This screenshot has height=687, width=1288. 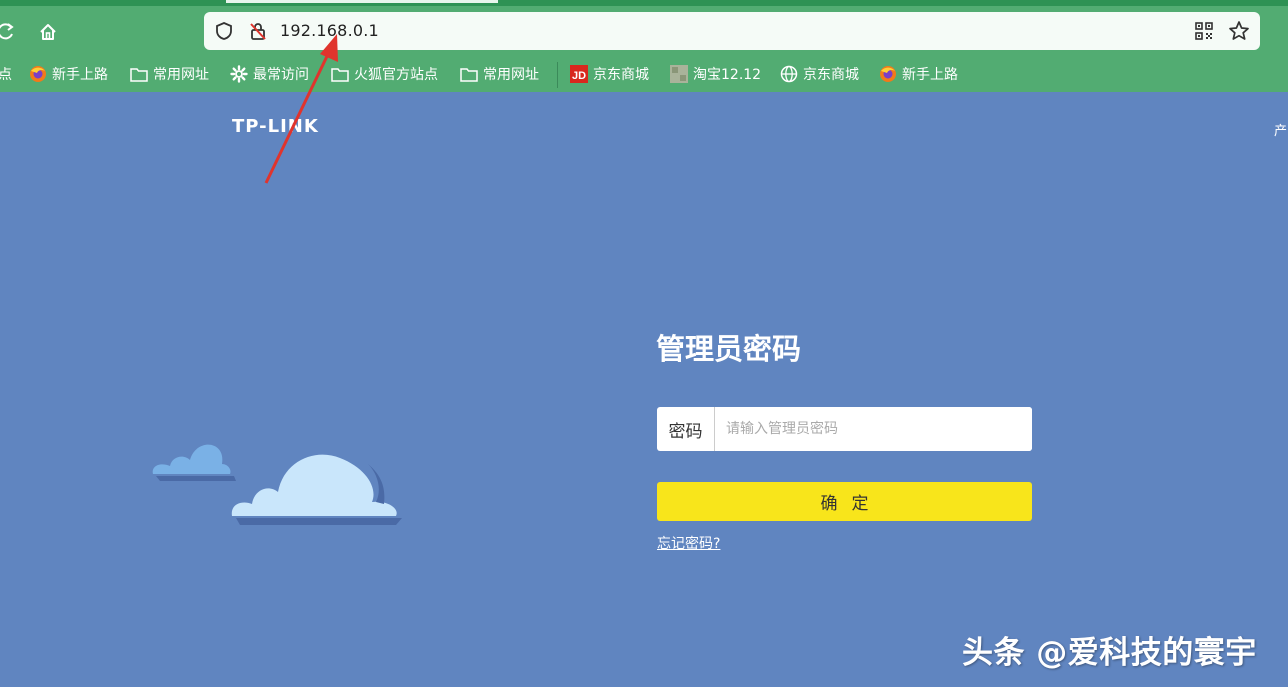 What do you see at coordinates (1239, 33) in the screenshot?
I see `bookmark-star-icon` at bounding box center [1239, 33].